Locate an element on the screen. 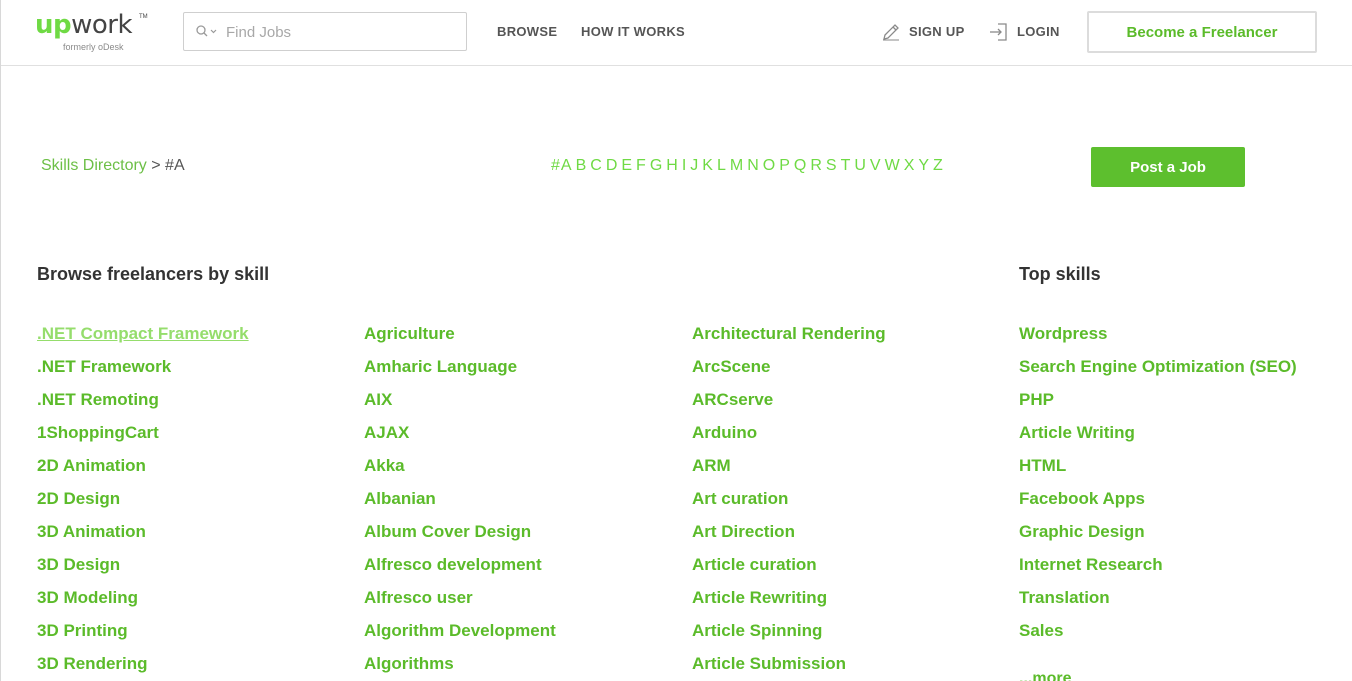 The image size is (1352, 681). search-box is located at coordinates (325, 31).